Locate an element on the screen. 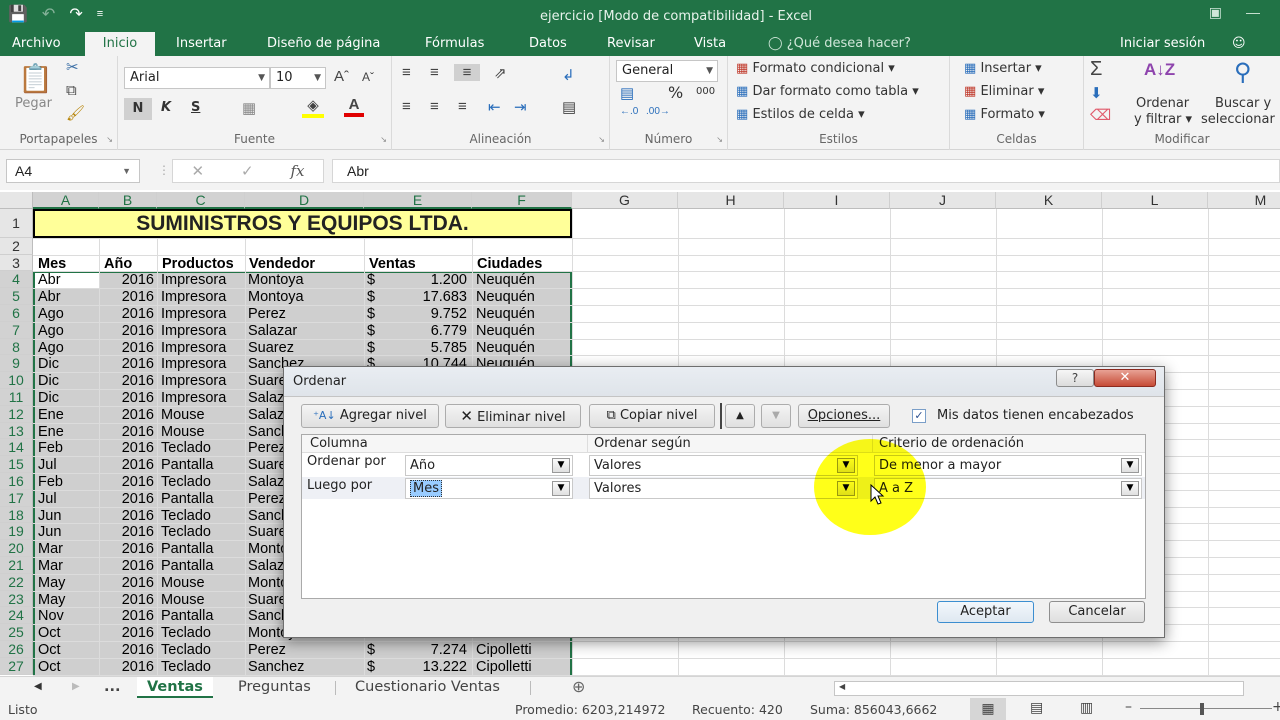 This screenshot has height=720, width=1280. row-header-20: 20 is located at coordinates (16, 548).